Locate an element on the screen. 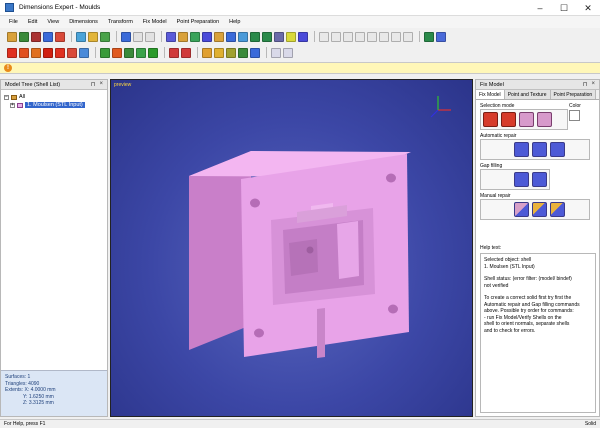  select-surface-button is located at coordinates (526, 119).